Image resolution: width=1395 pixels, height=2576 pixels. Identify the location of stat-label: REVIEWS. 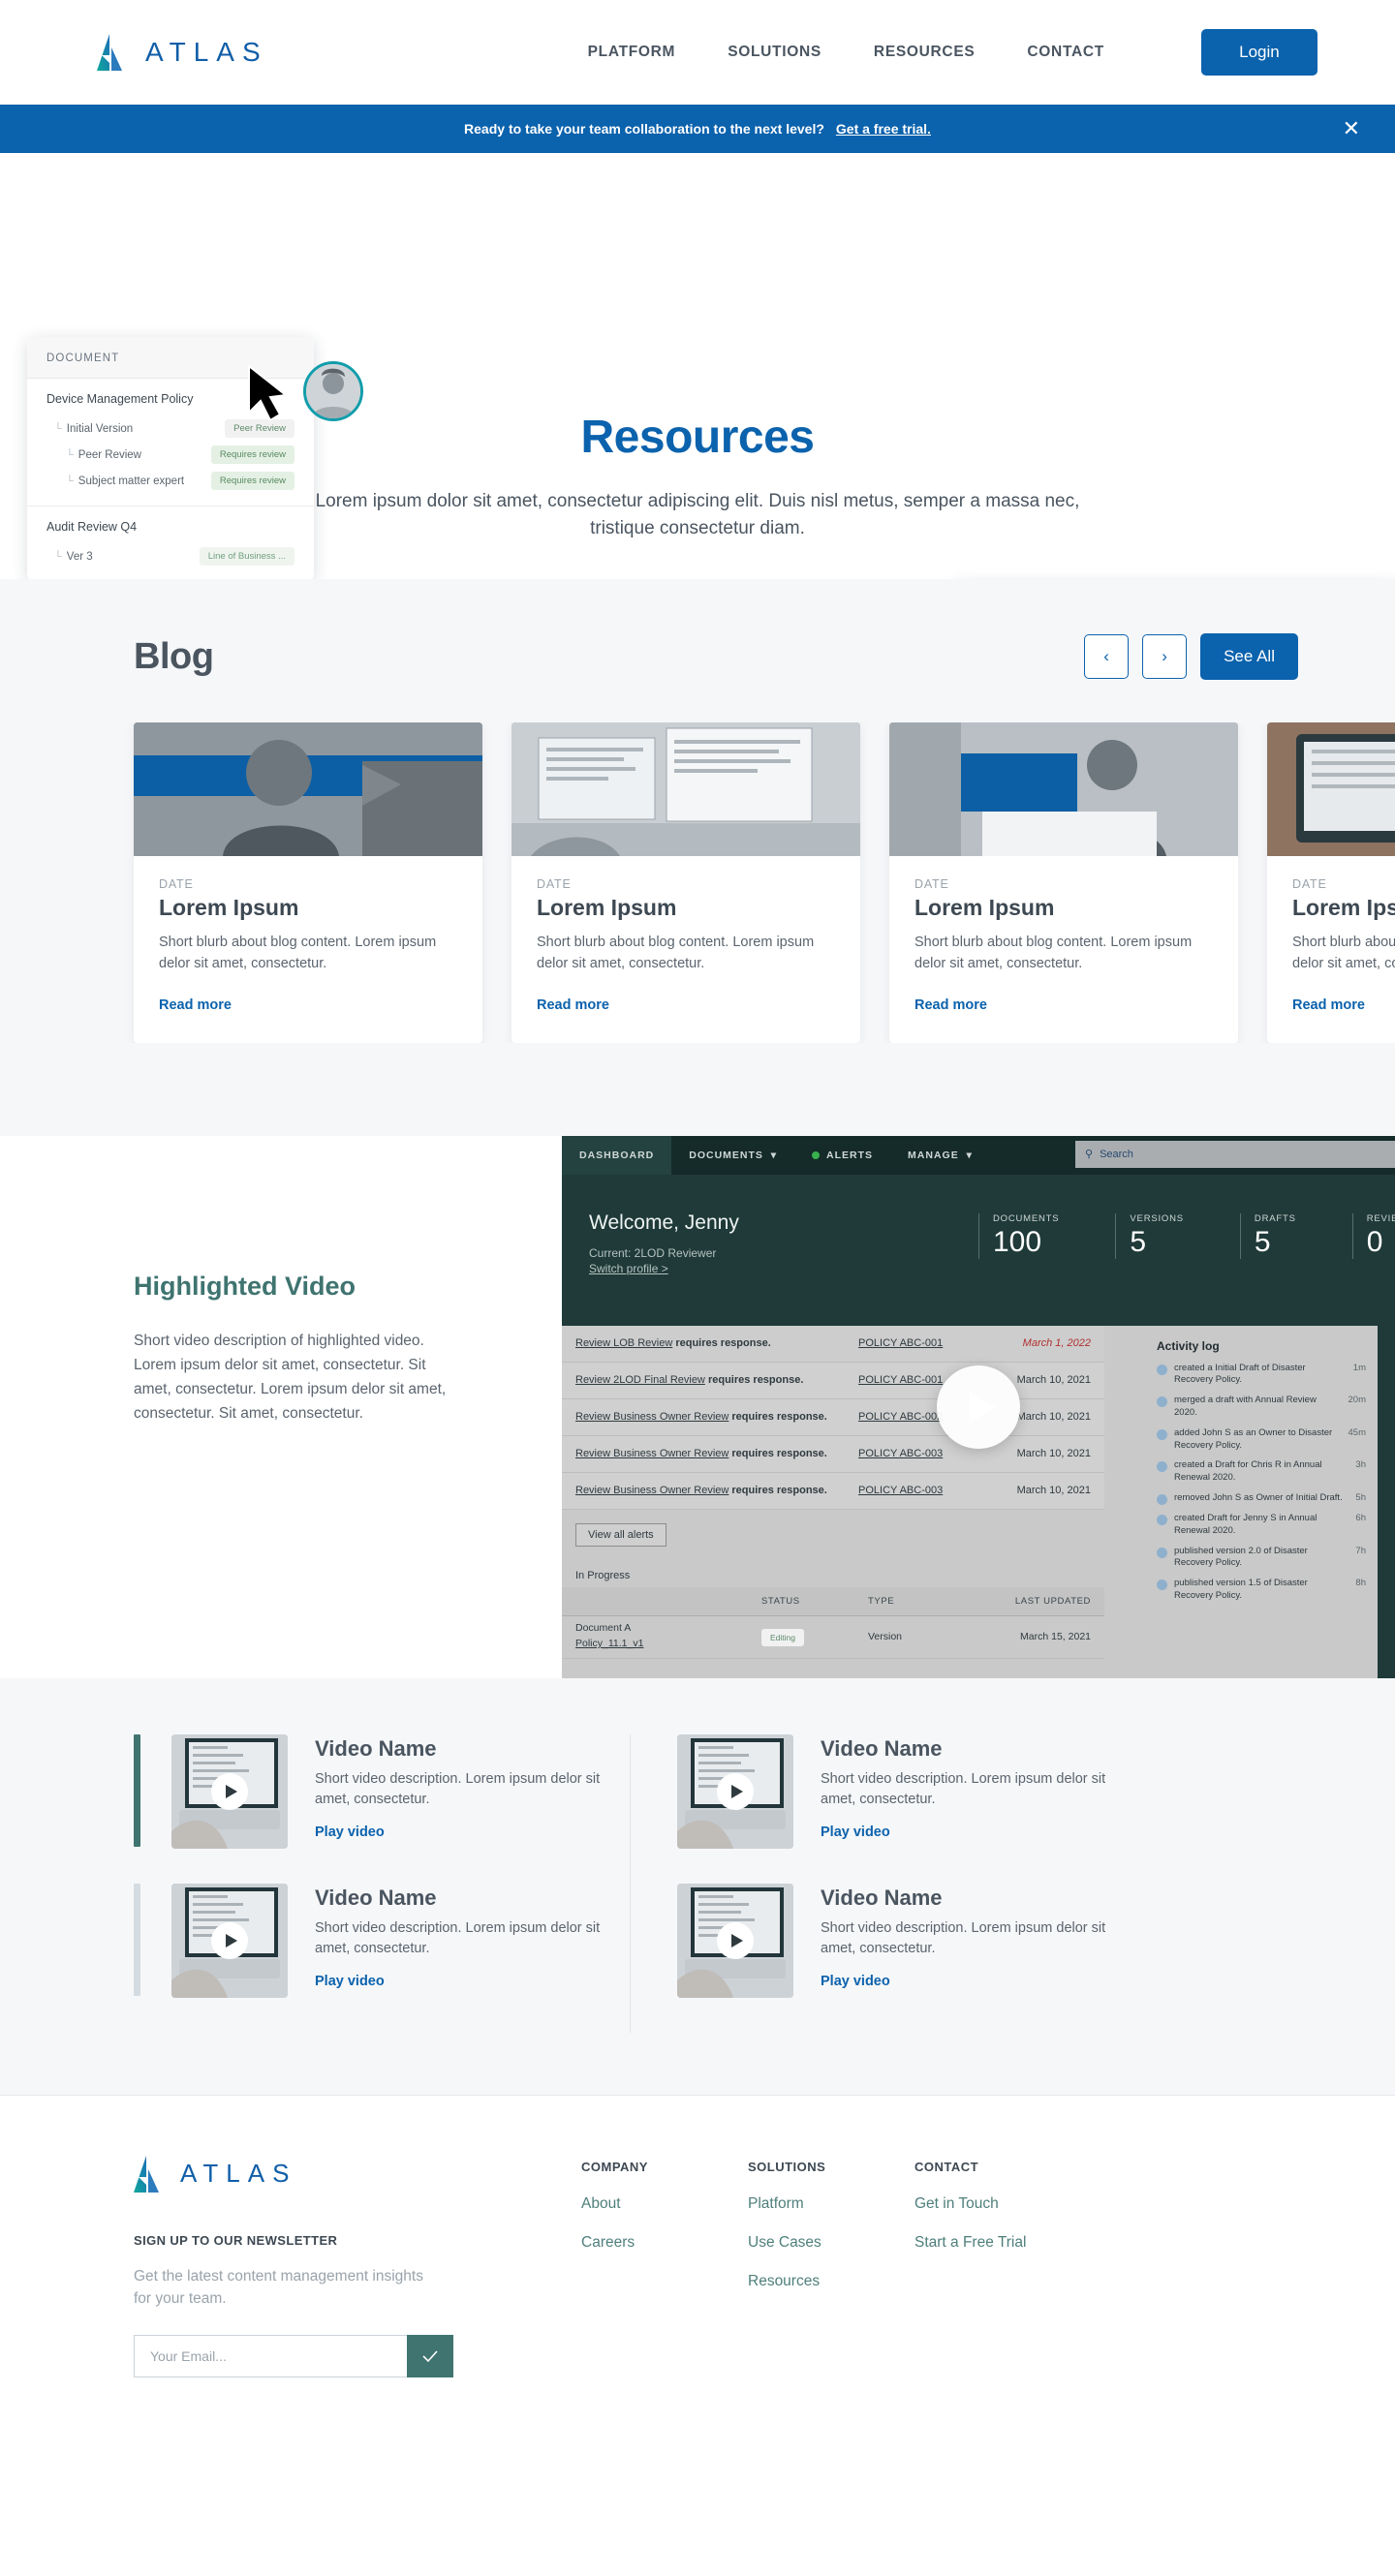
(1380, 1218).